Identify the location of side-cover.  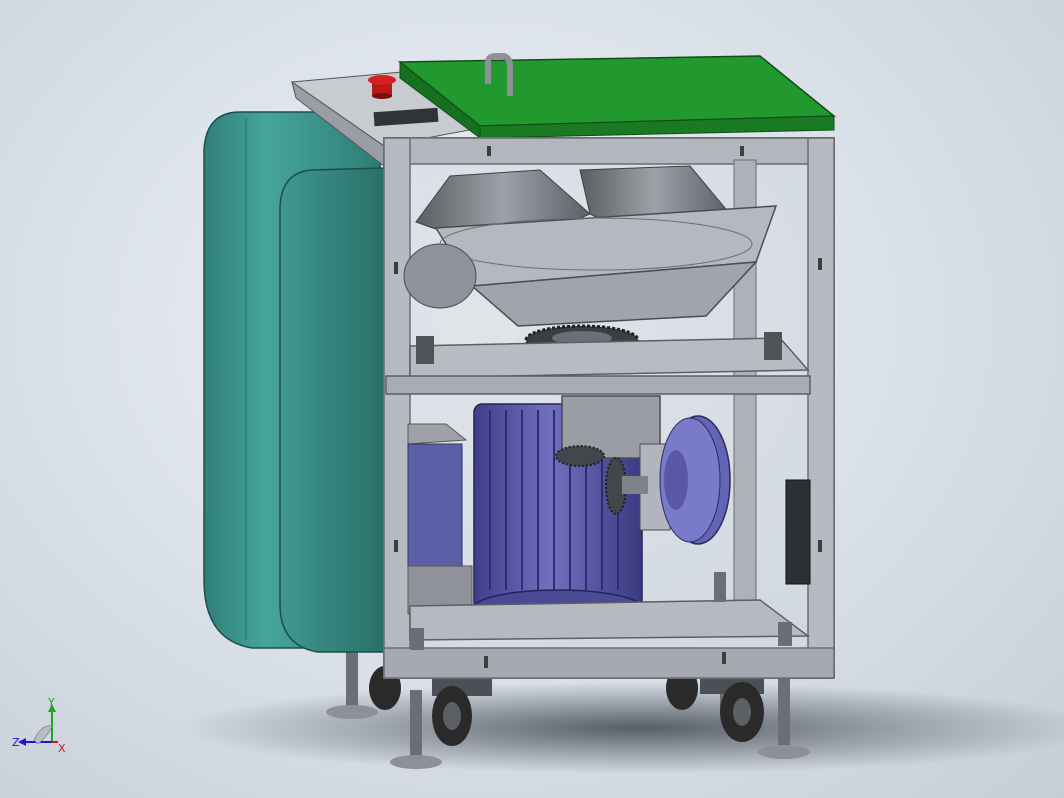
(294, 382).